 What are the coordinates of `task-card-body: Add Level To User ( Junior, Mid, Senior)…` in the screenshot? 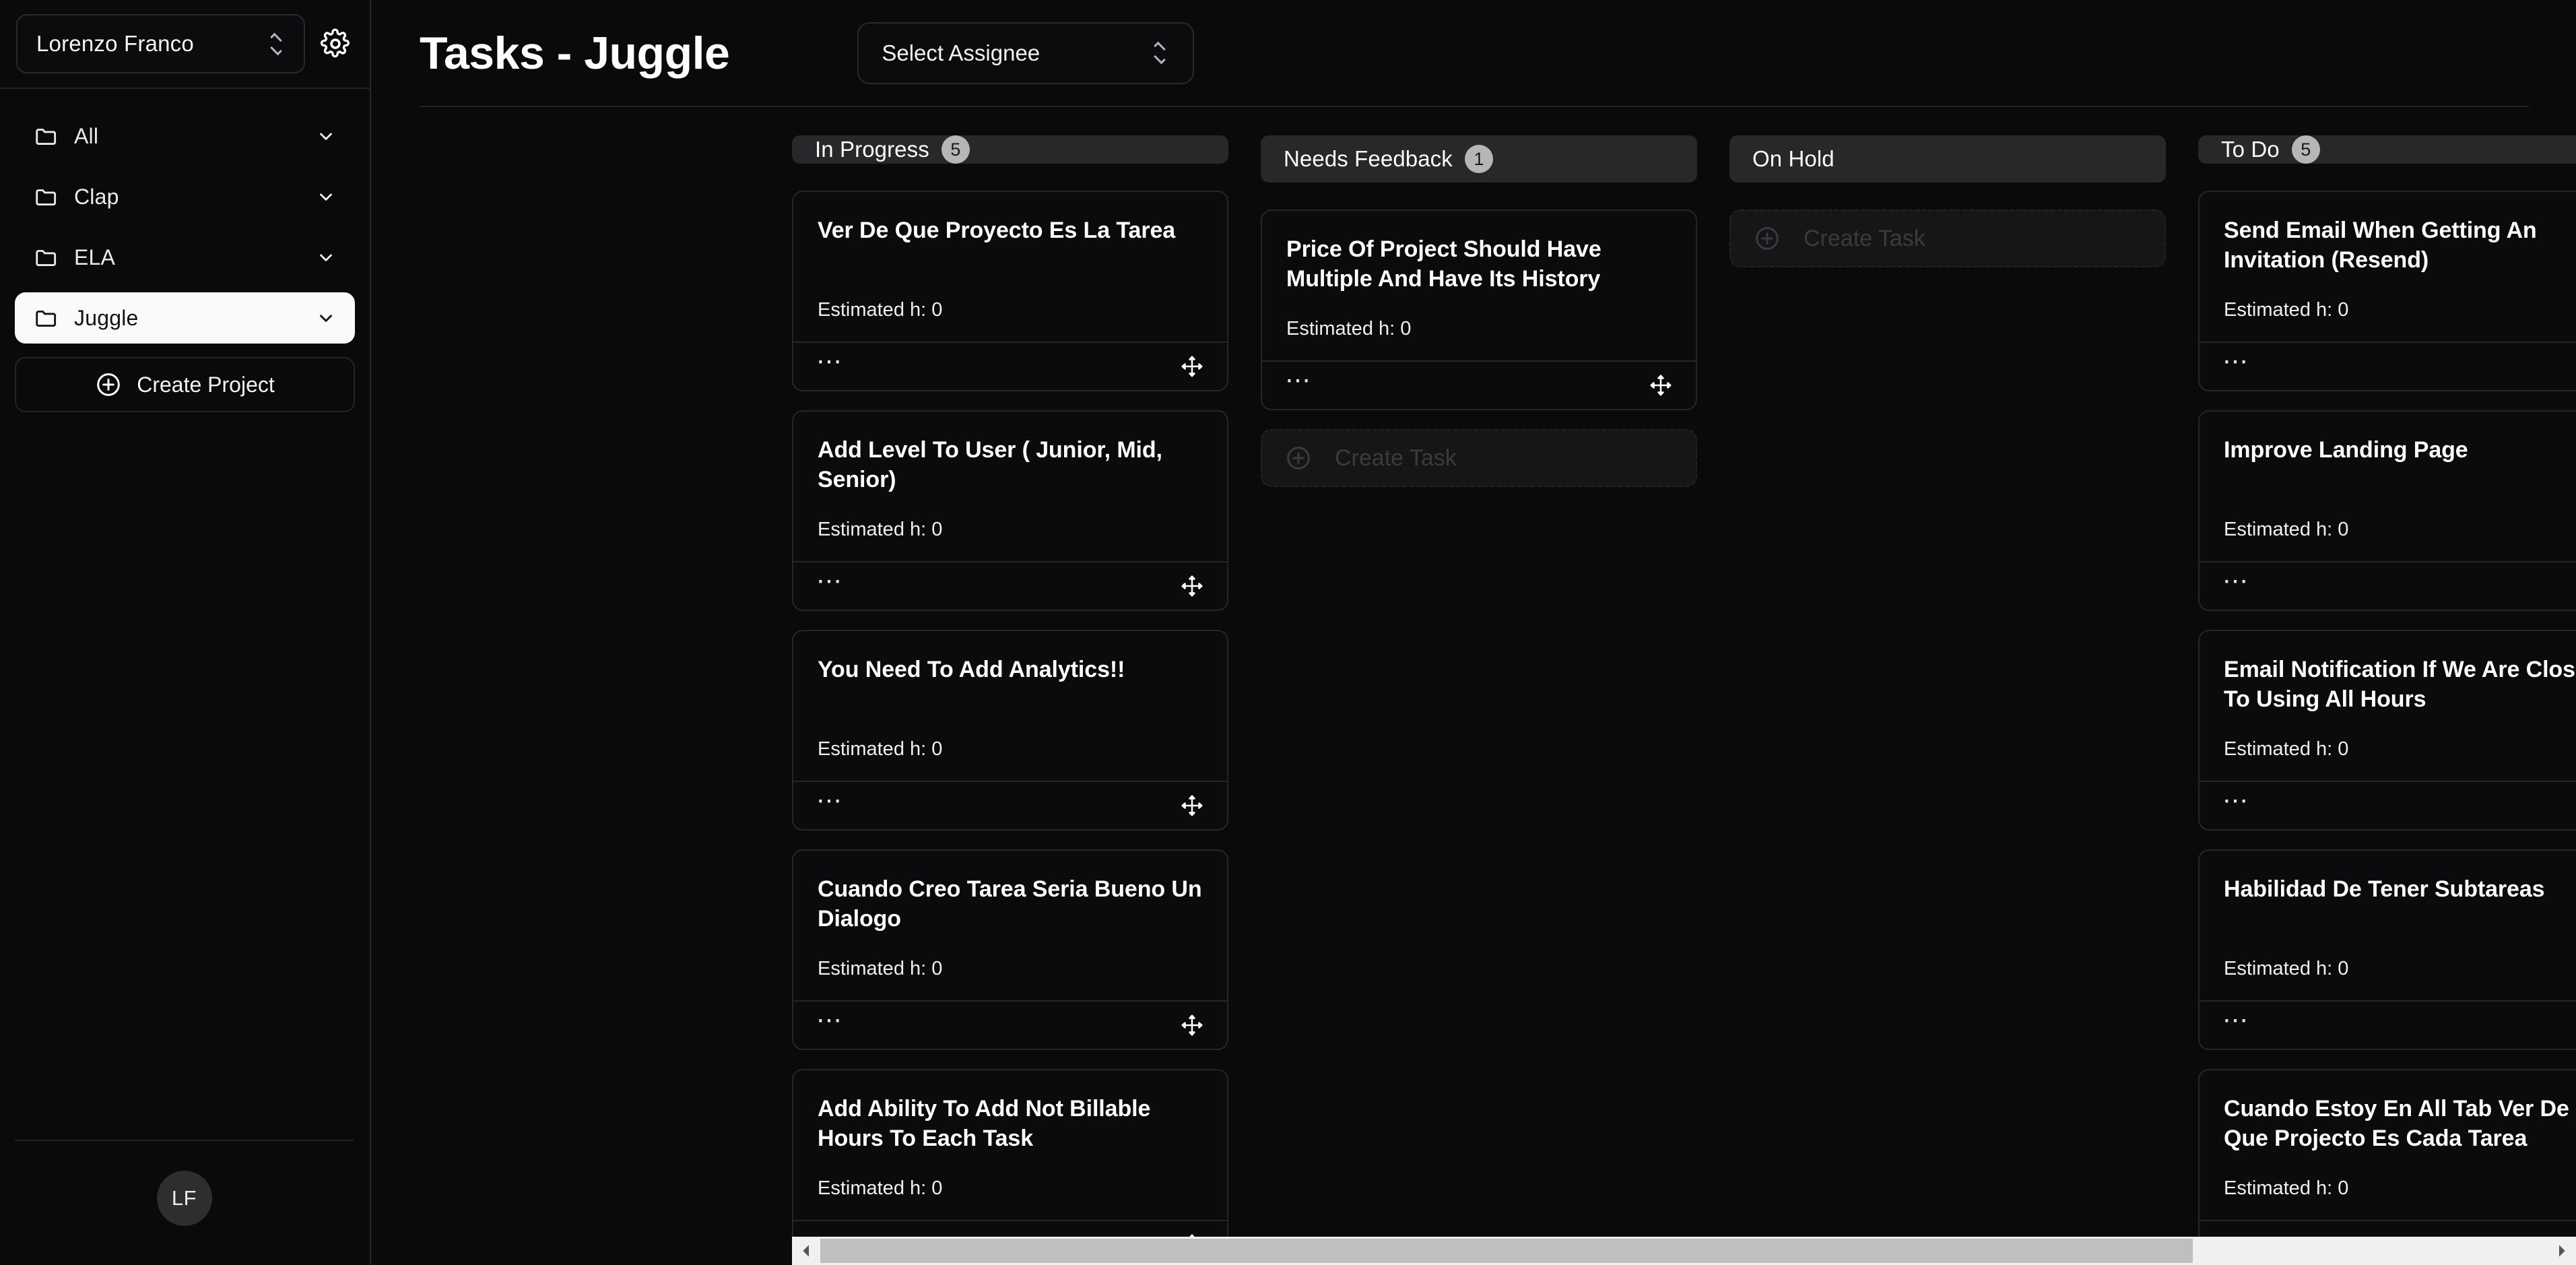 It's located at (1010, 486).